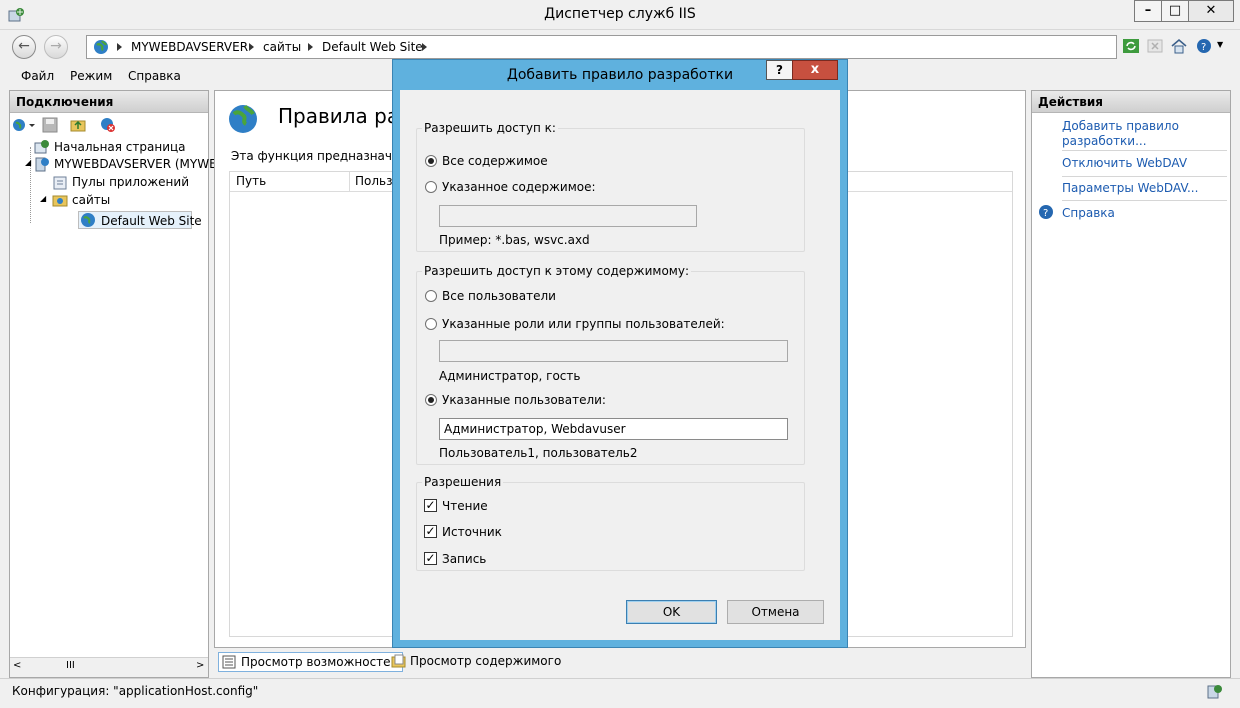 The width and height of the screenshot is (1240, 708). I want to click on radio-all-content, so click(431, 161).